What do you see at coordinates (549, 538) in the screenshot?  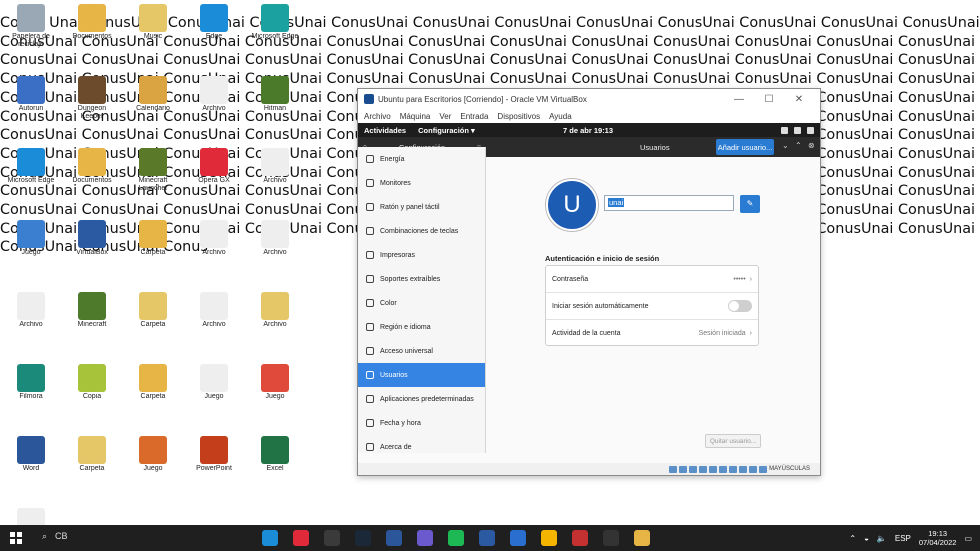 I see `chrome-icon` at bounding box center [549, 538].